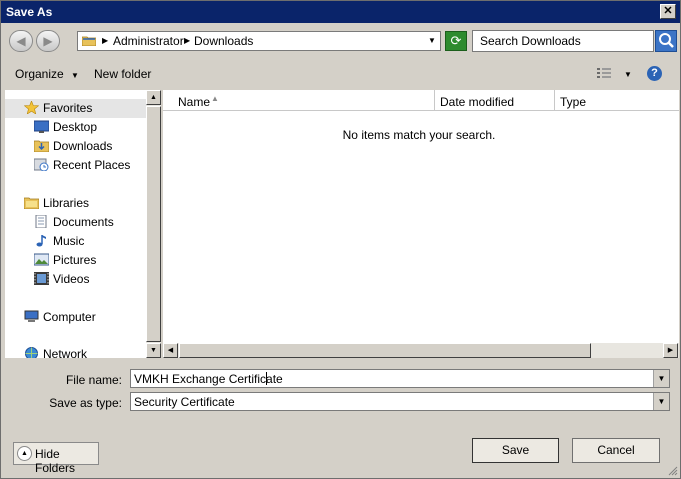 This screenshot has width=681, height=479. What do you see at coordinates (266, 378) in the screenshot?
I see `text-caret` at bounding box center [266, 378].